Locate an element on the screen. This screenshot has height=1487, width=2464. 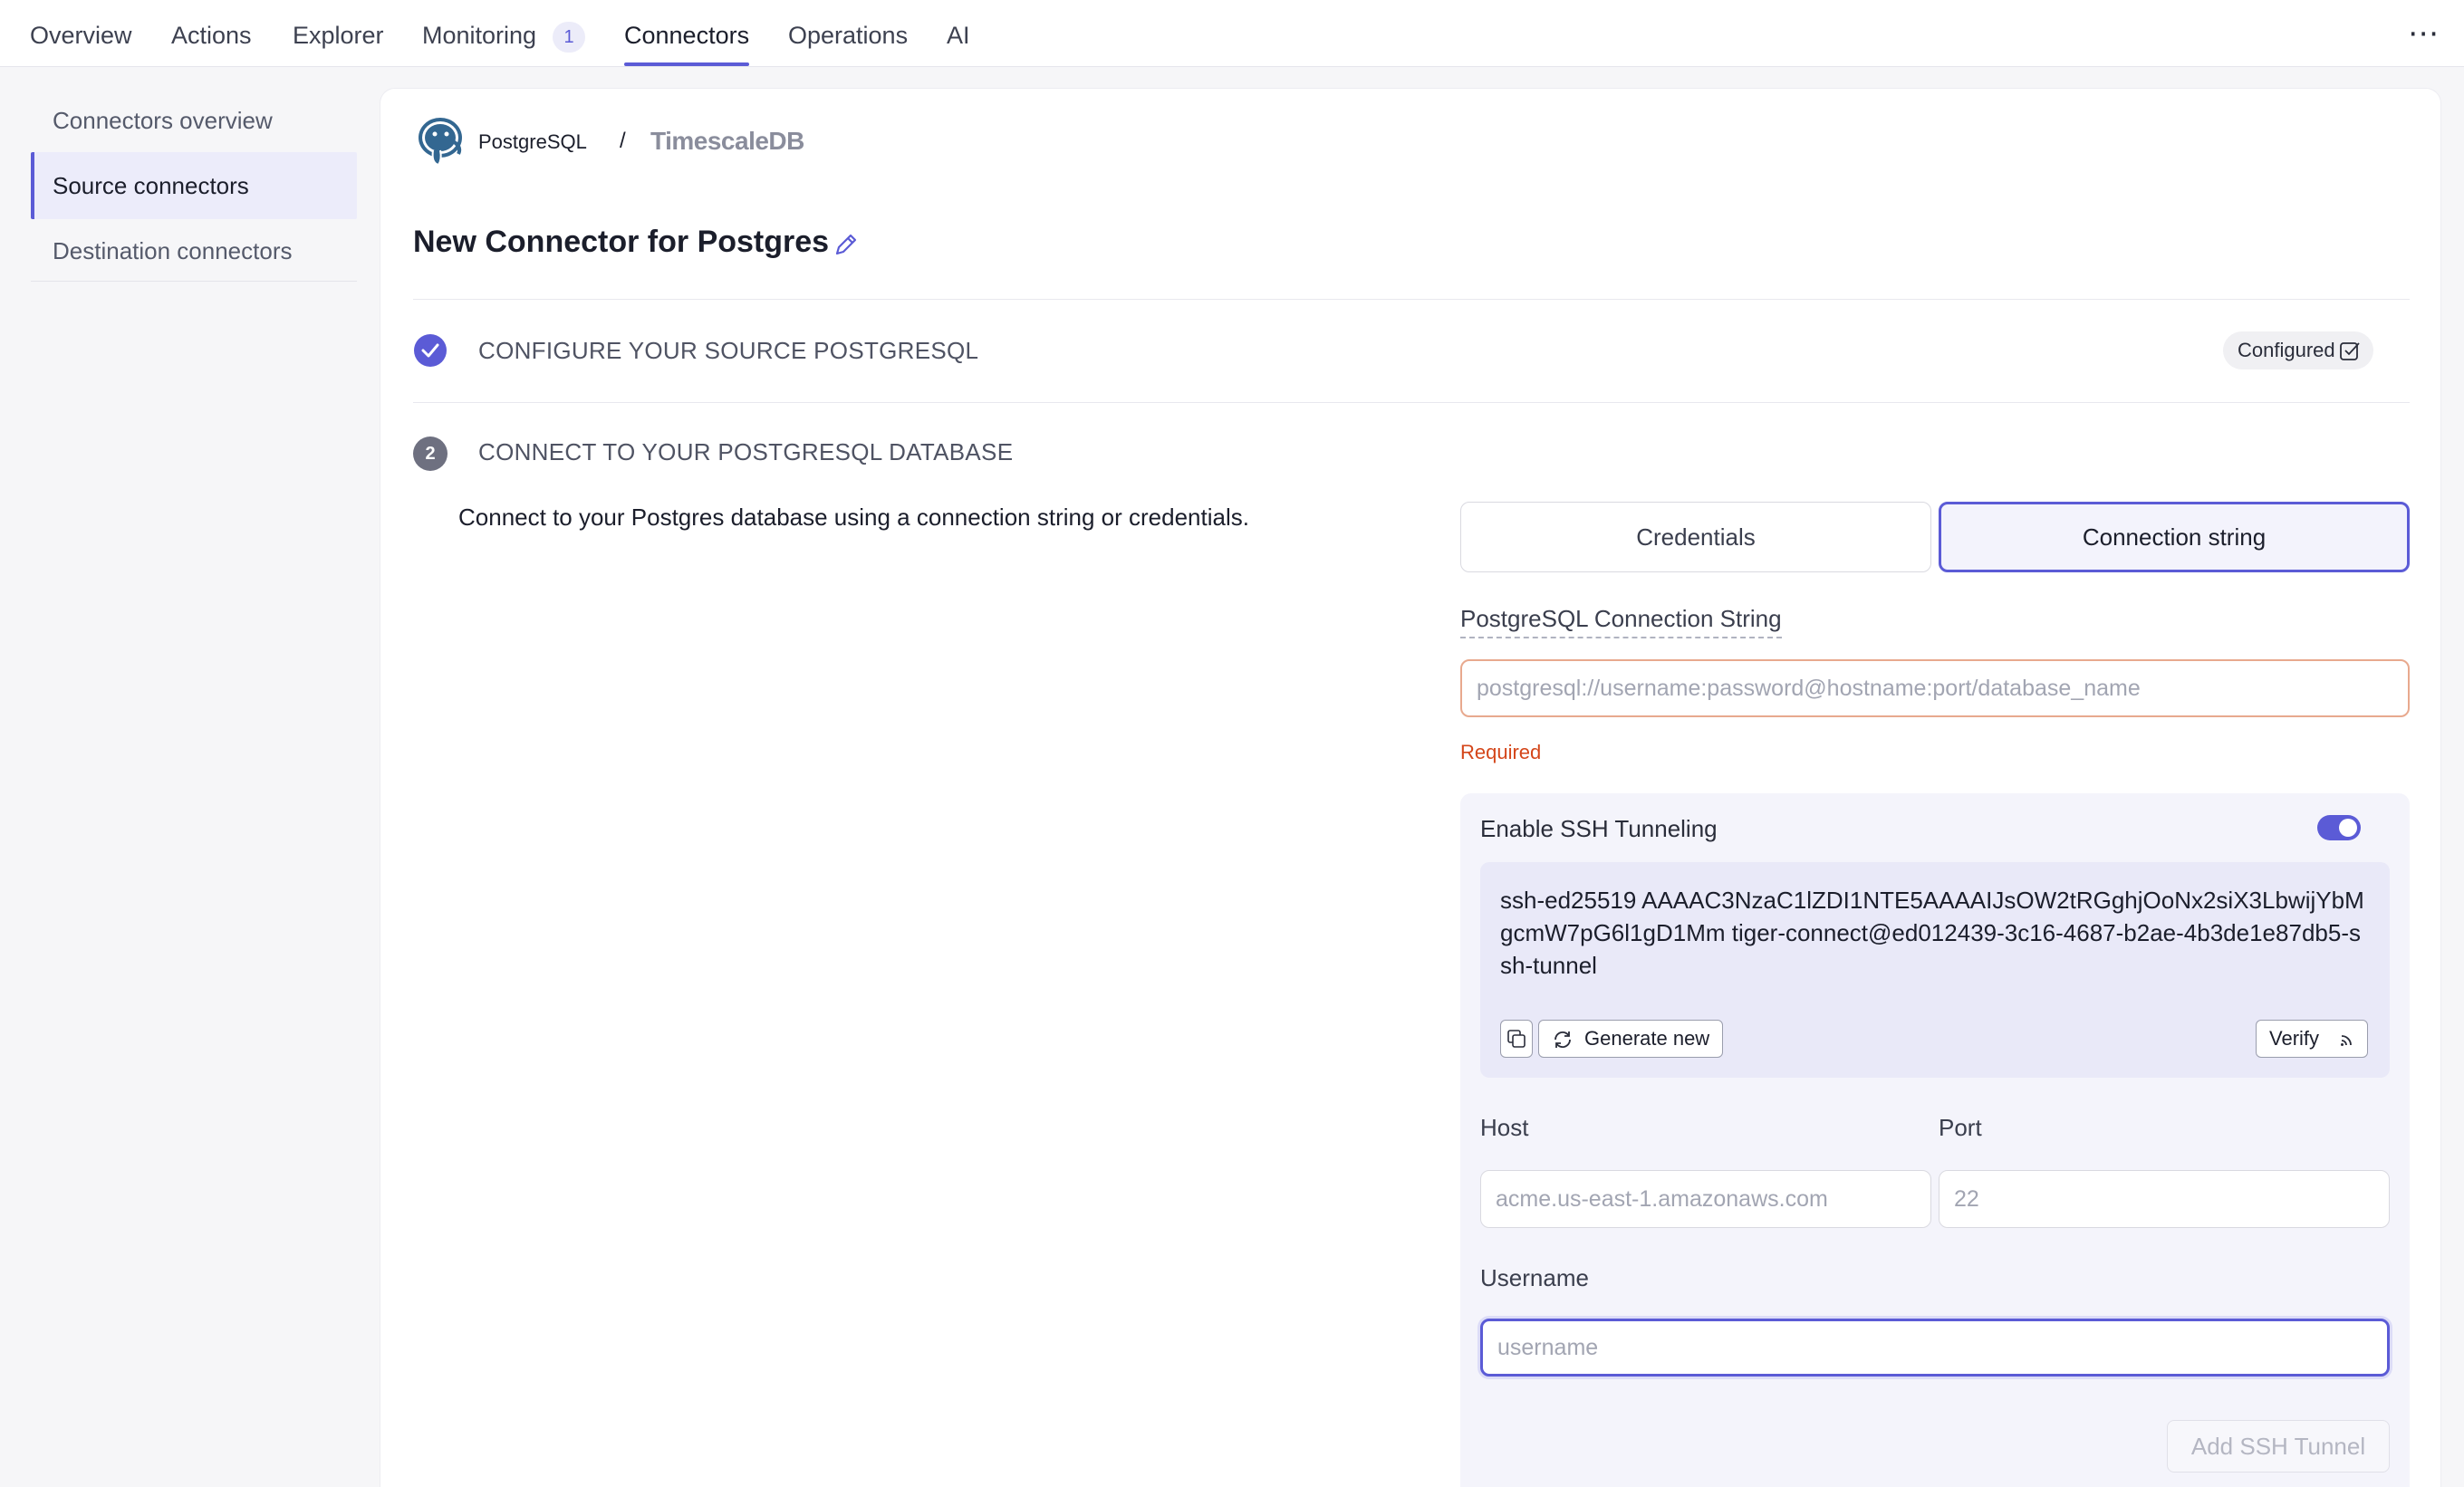
configured-status-badge: Configured is located at coordinates (2298, 350).